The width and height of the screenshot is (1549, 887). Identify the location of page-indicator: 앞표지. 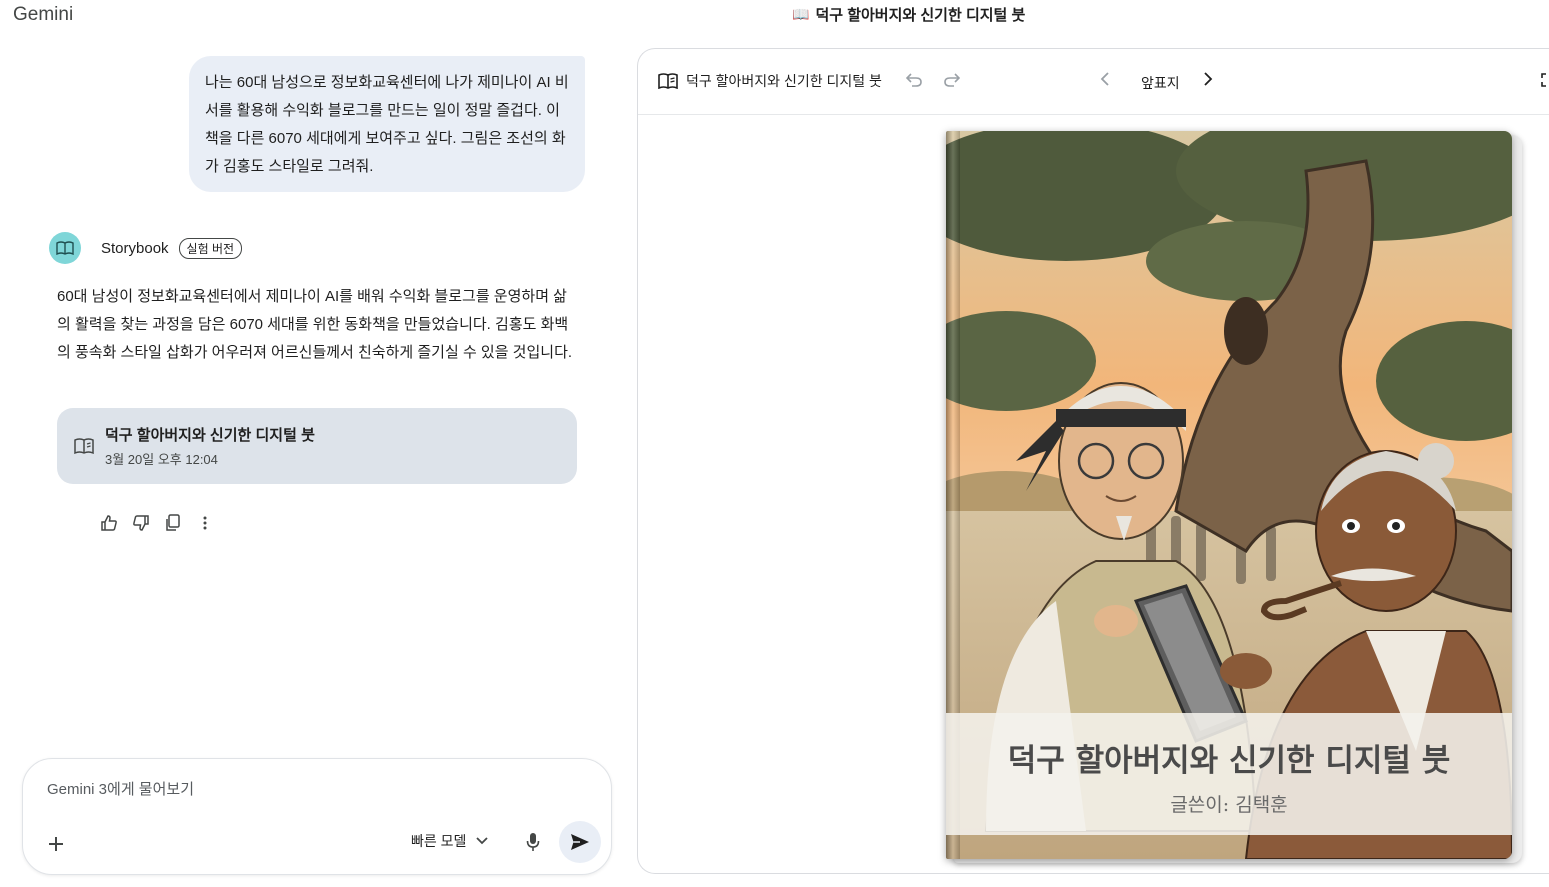
(1160, 83).